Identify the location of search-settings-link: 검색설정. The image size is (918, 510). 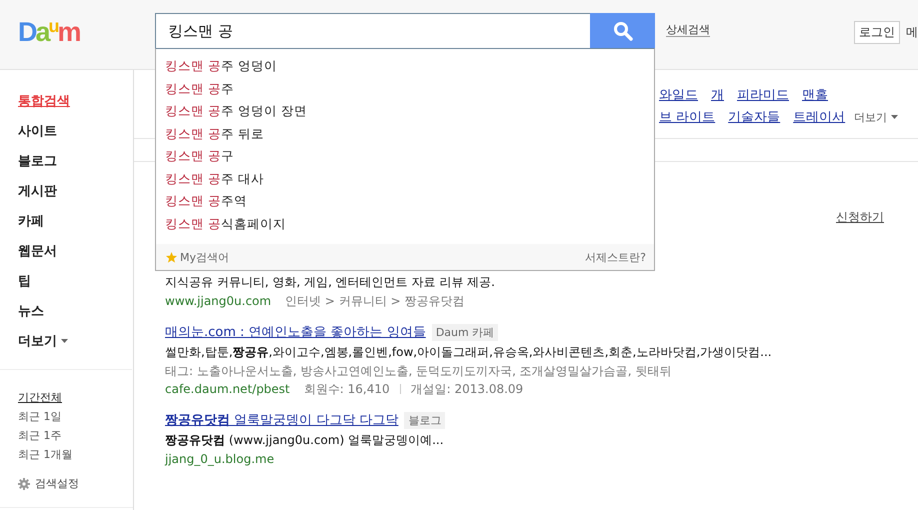
(48, 483).